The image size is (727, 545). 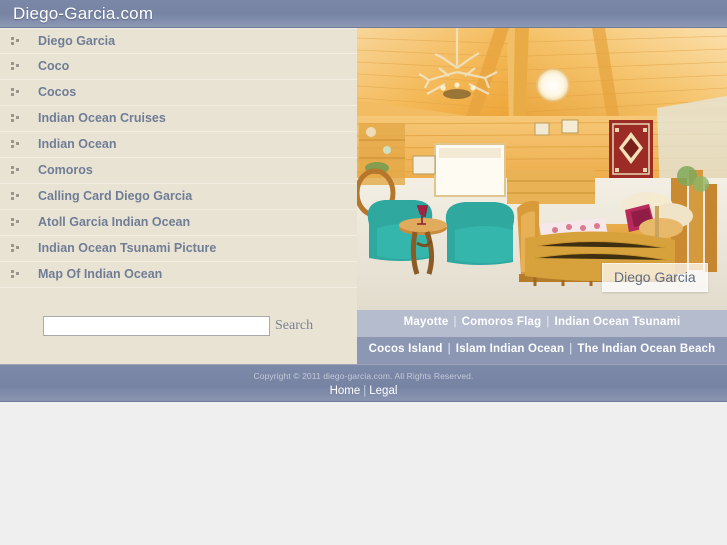 I want to click on footer-link-legal: Legal, so click(x=383, y=391).